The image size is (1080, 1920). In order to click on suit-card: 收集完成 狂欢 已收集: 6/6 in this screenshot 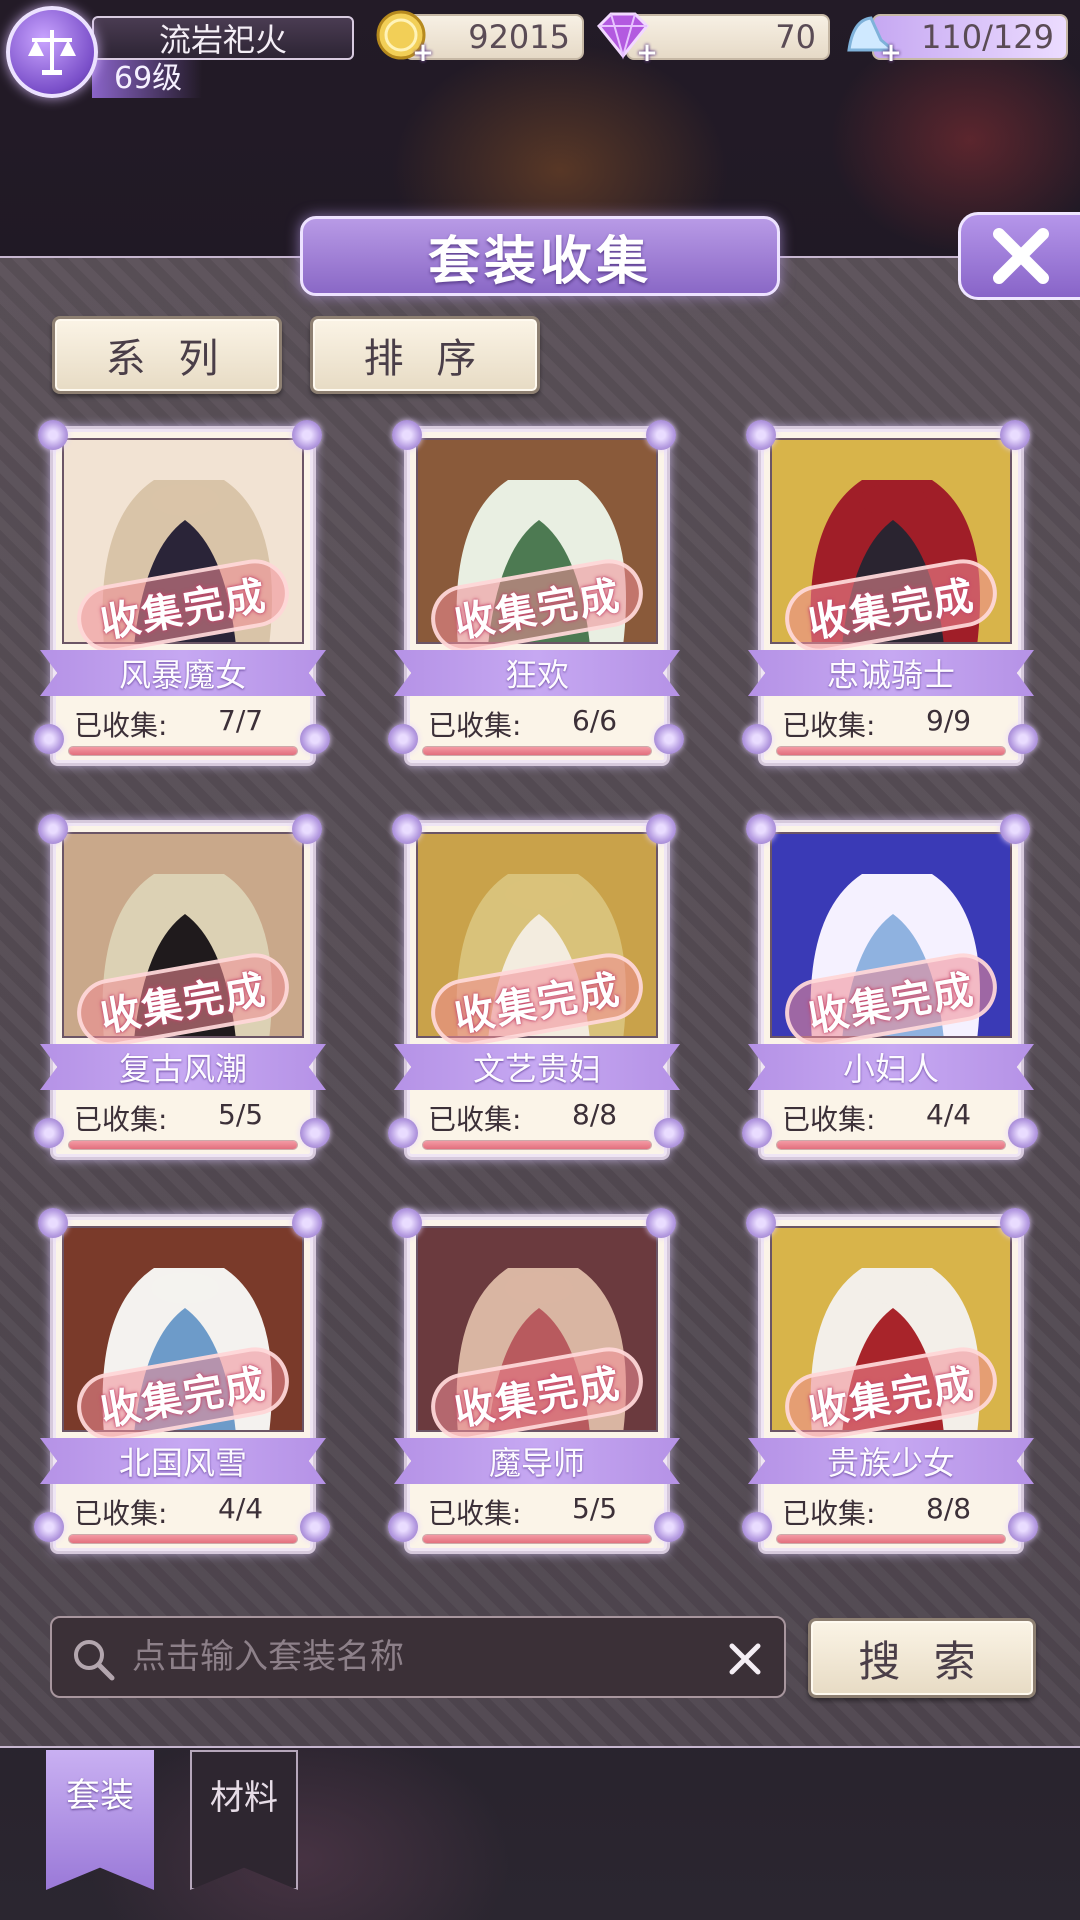, I will do `click(535, 605)`.